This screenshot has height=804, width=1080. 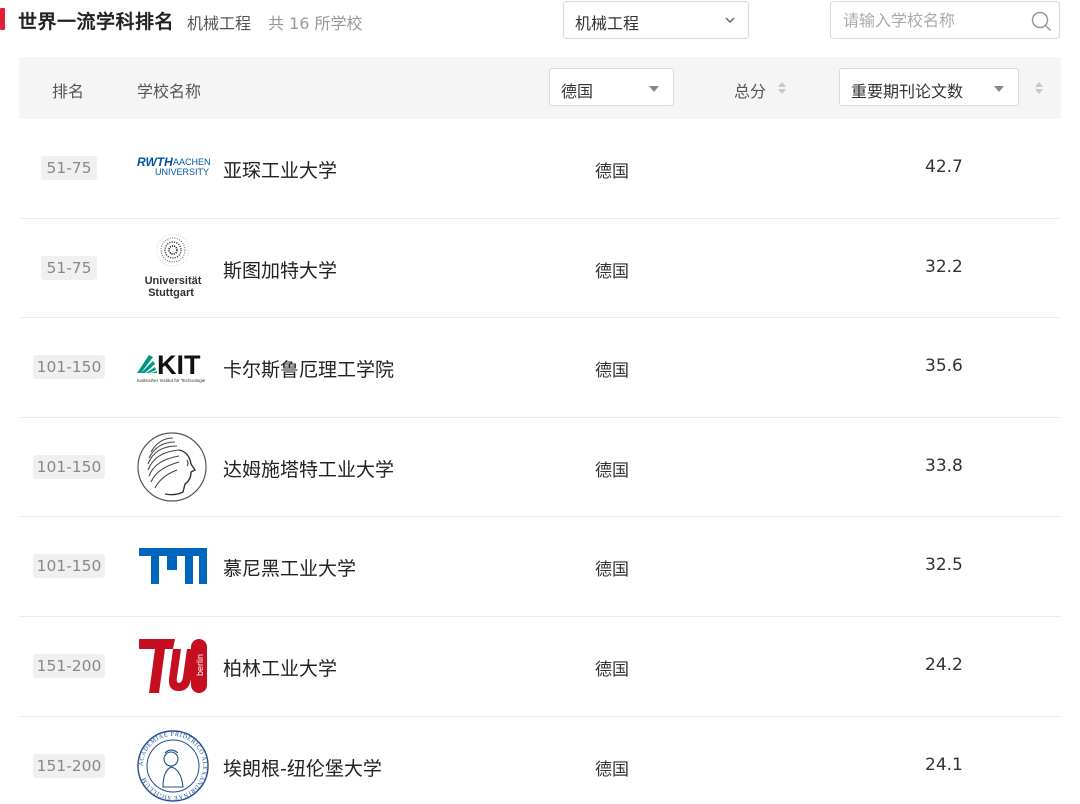 I want to click on tu-darmstadt-athena-logo-icon, so click(x=173, y=467).